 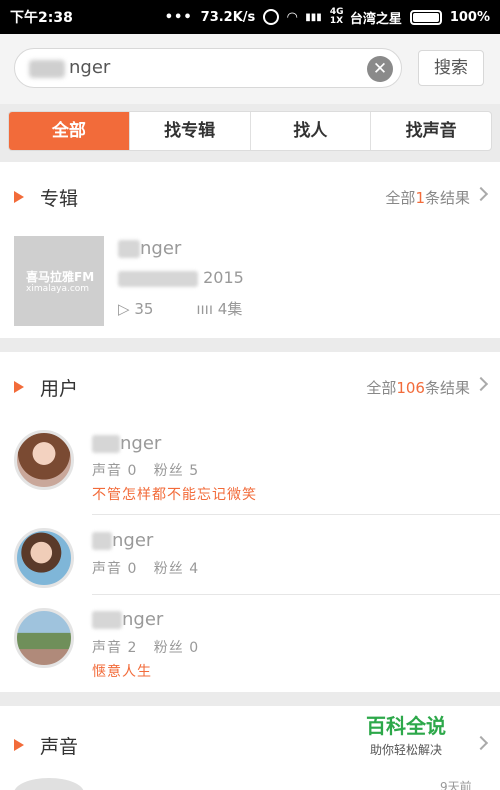 What do you see at coordinates (469, 17) in the screenshot?
I see `battery-percent: 100%` at bounding box center [469, 17].